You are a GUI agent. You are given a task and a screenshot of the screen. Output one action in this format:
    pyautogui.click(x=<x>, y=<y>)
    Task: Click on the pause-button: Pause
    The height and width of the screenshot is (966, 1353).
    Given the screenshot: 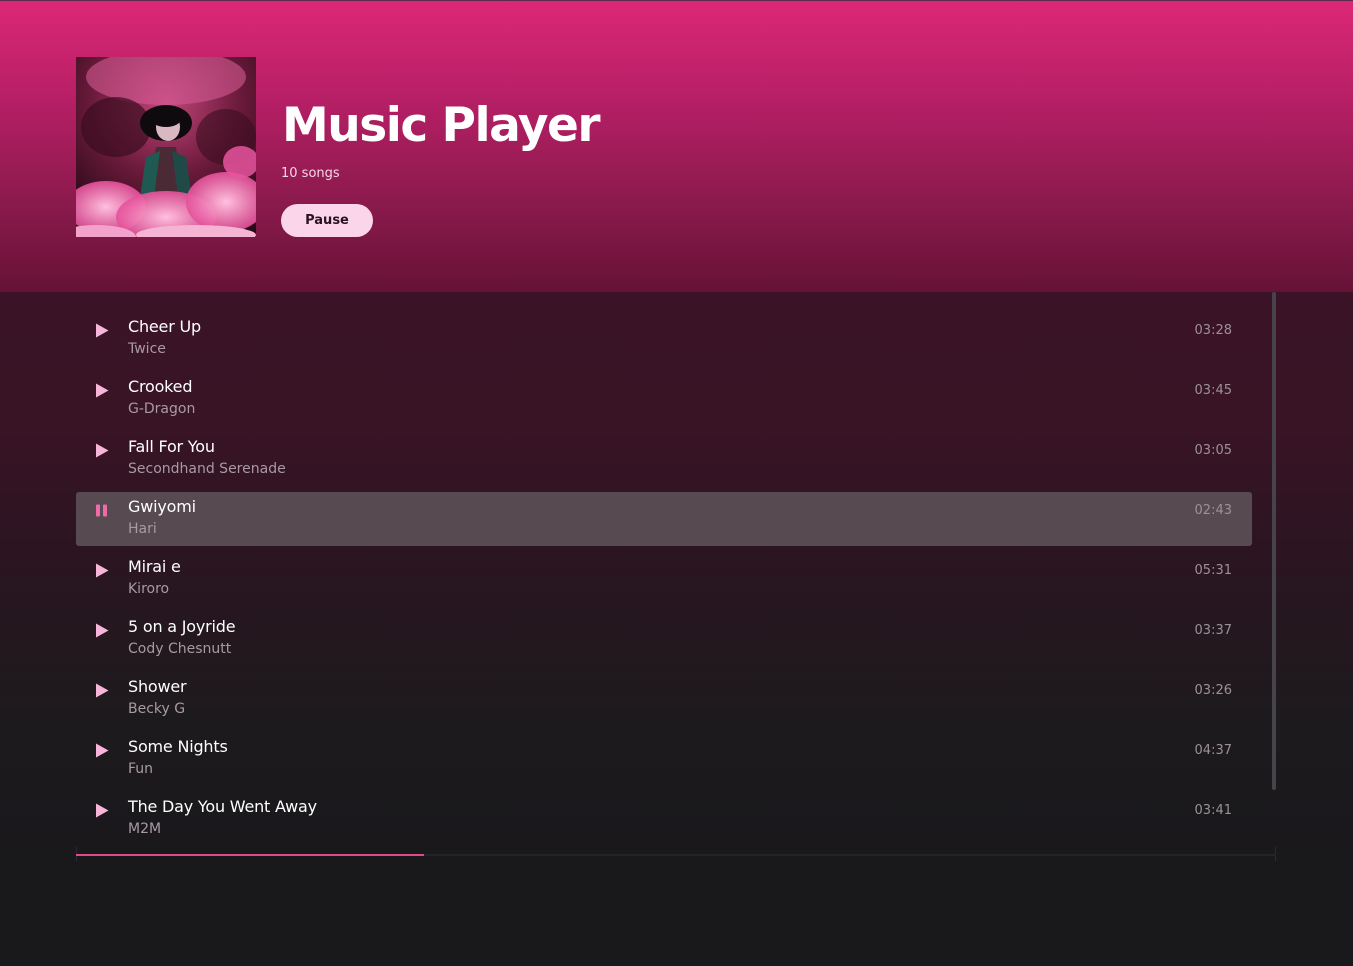 What is the action you would take?
    pyautogui.click(x=327, y=220)
    